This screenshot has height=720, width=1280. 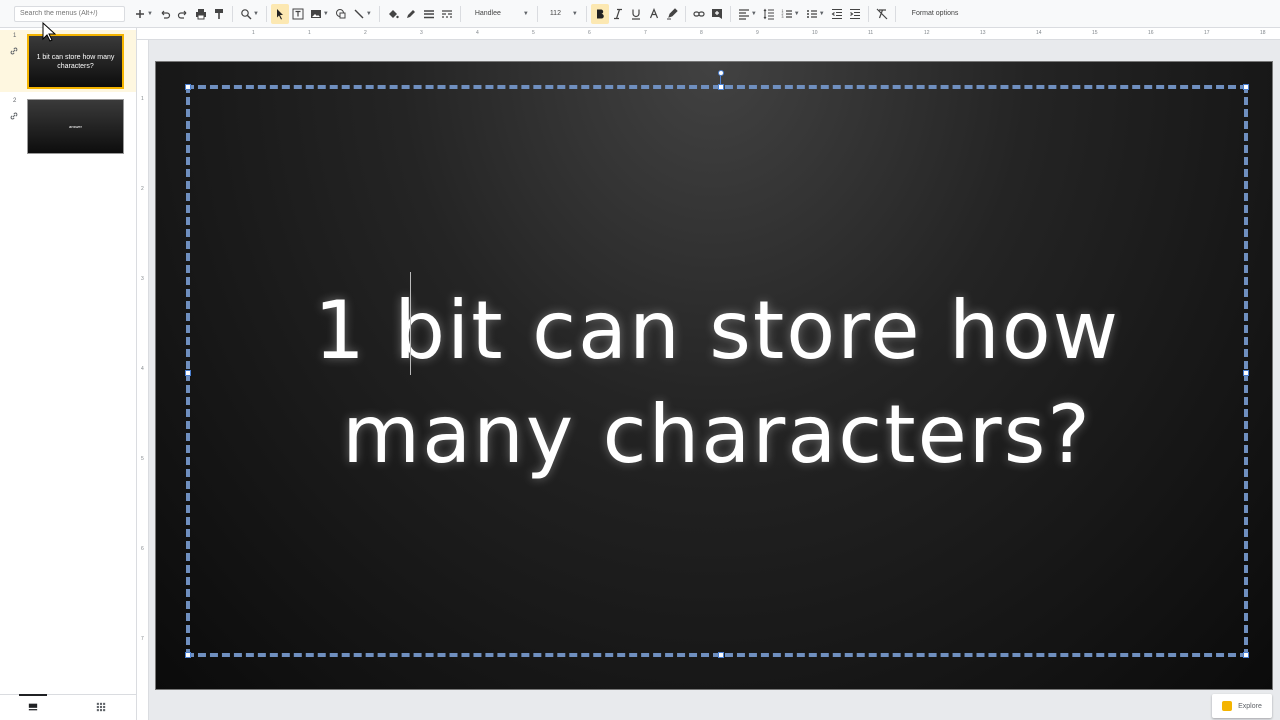 I want to click on ruler-tick-label: 13, so click(x=983, y=33).